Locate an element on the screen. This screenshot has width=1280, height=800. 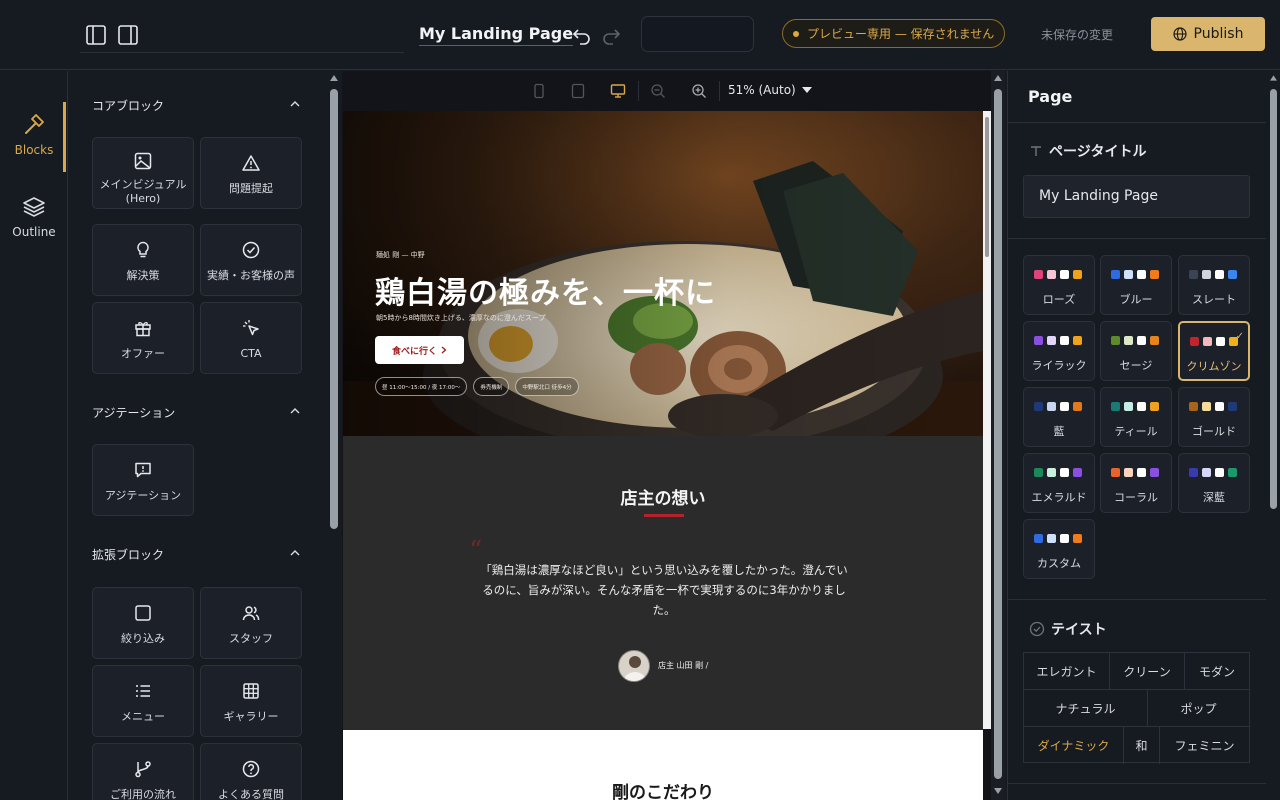
tablet-device-icon is located at coordinates (578, 91).